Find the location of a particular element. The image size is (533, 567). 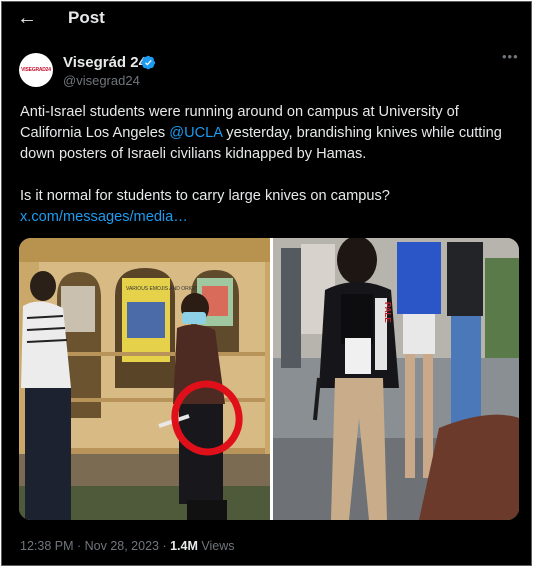

views-label: Views is located at coordinates (216, 546).